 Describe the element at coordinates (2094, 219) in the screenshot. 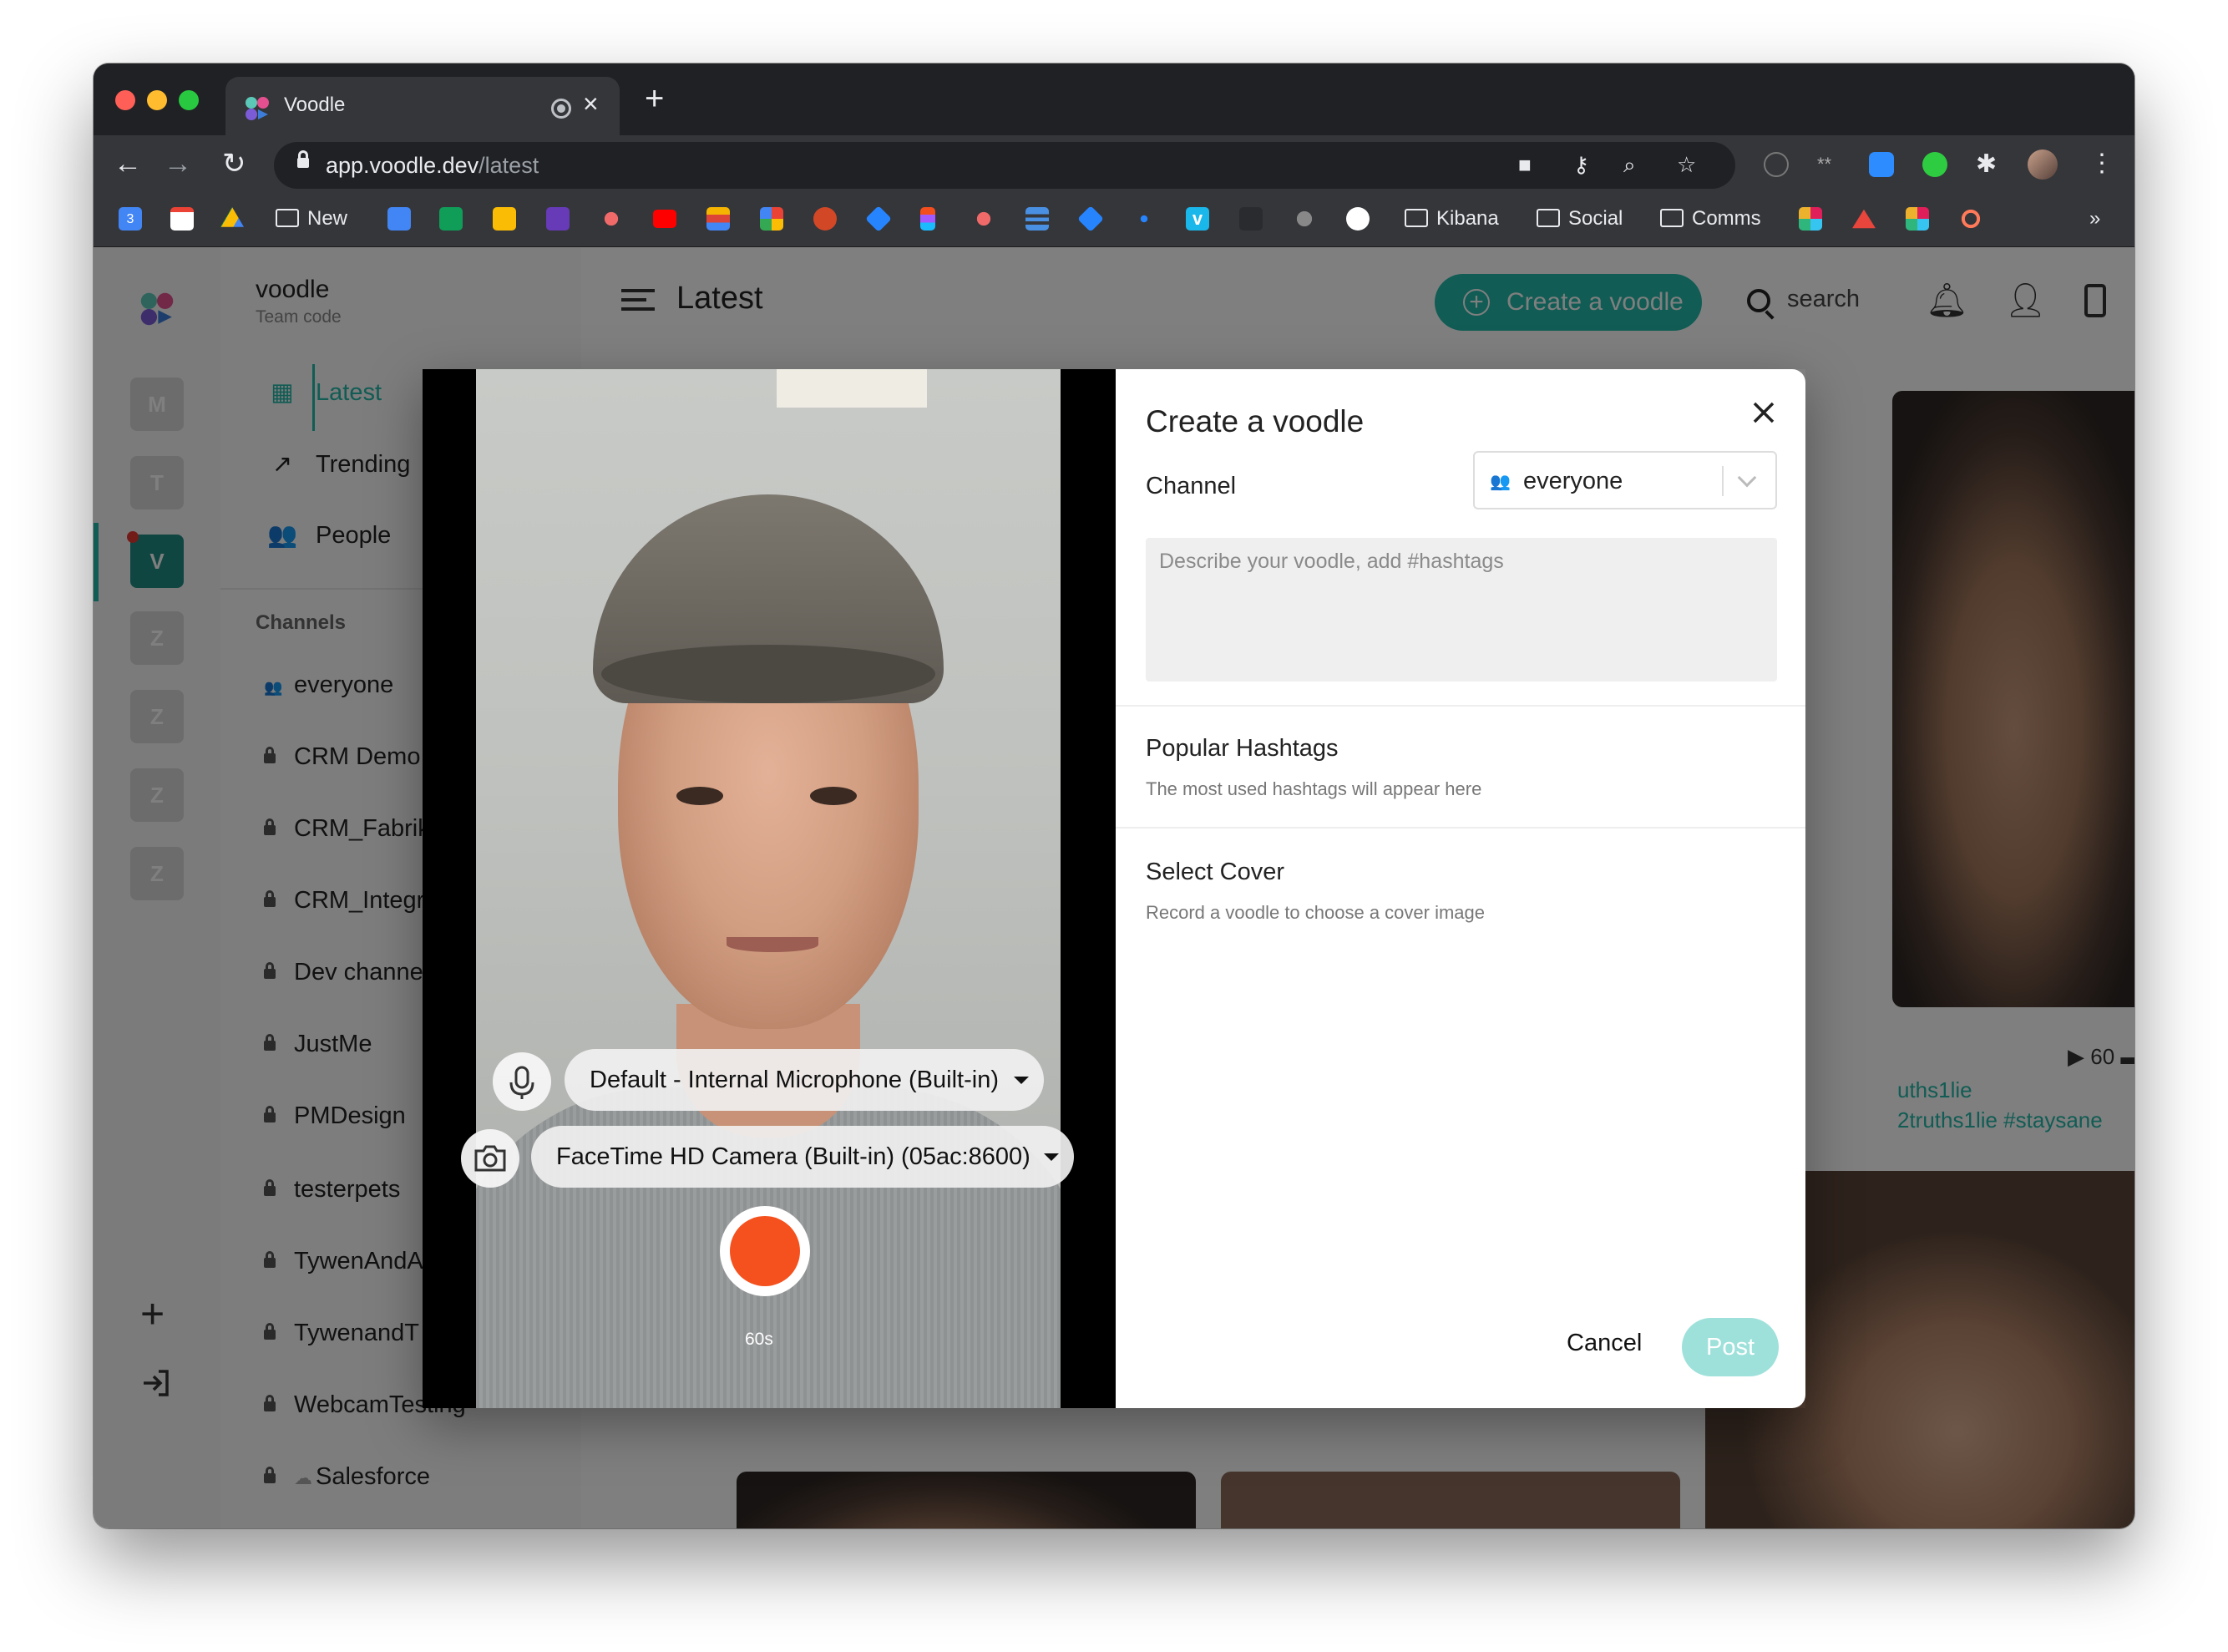

I see `more-bookmarks-icon: »` at that location.